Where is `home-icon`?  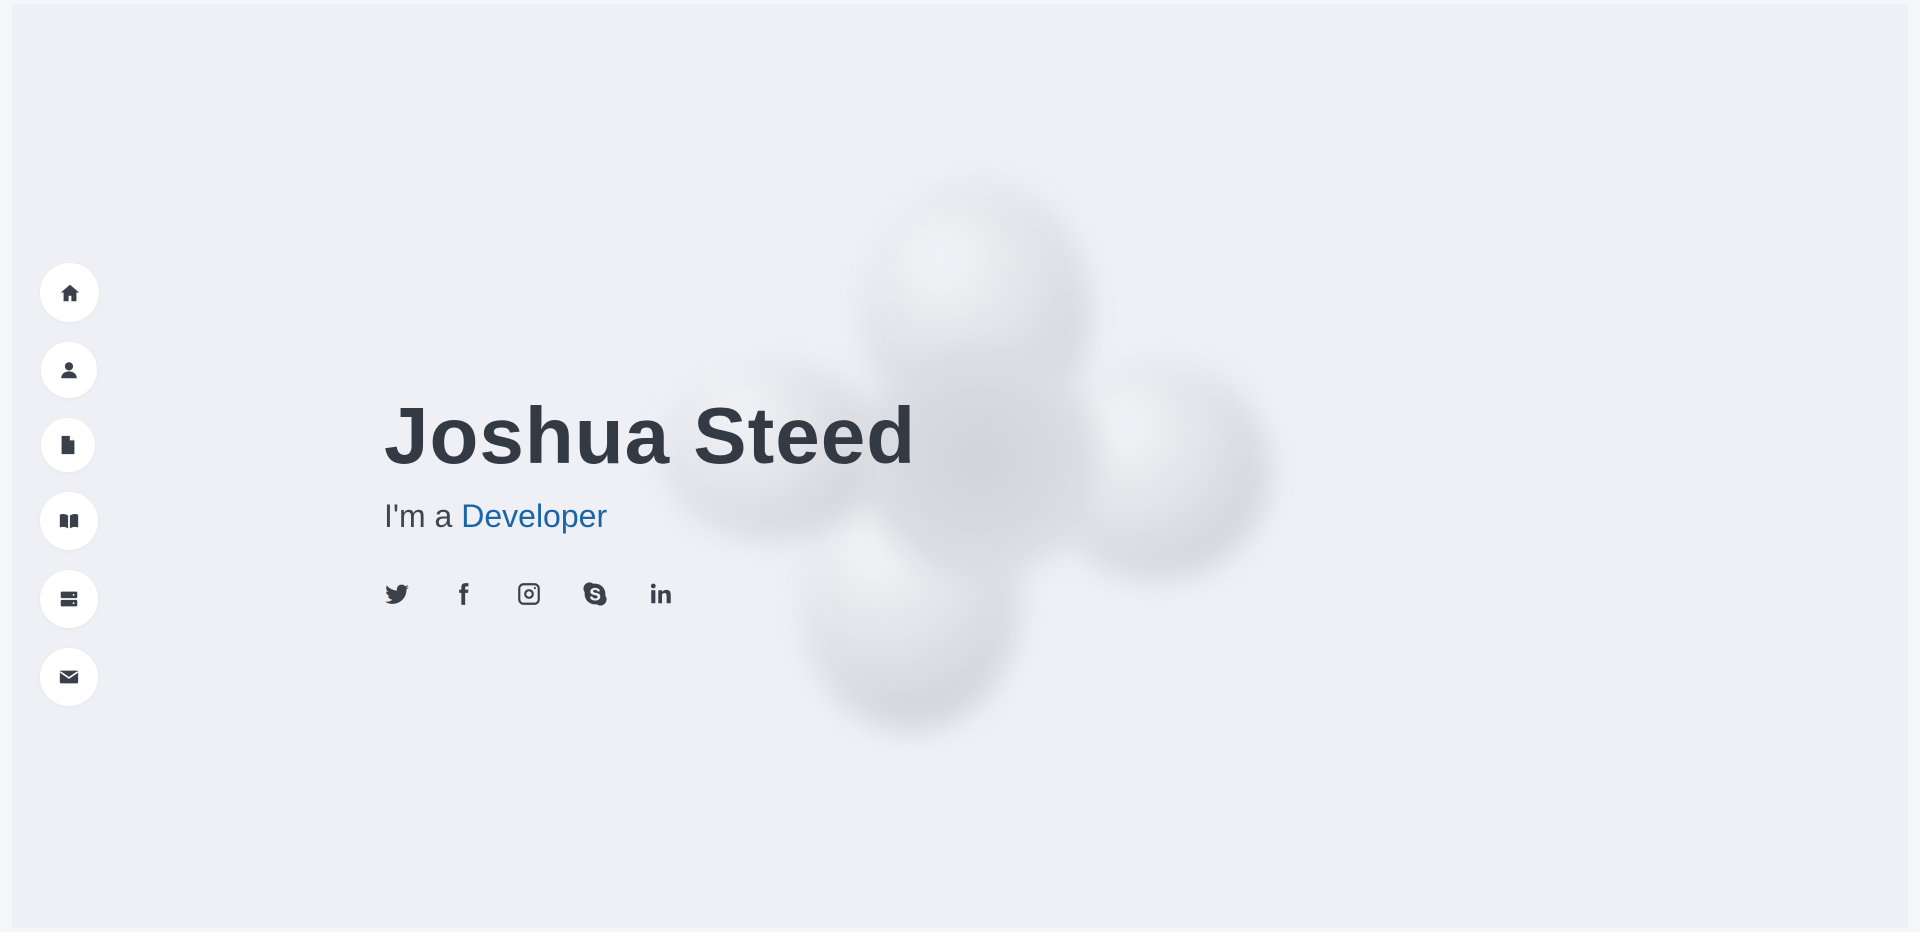 home-icon is located at coordinates (69, 292).